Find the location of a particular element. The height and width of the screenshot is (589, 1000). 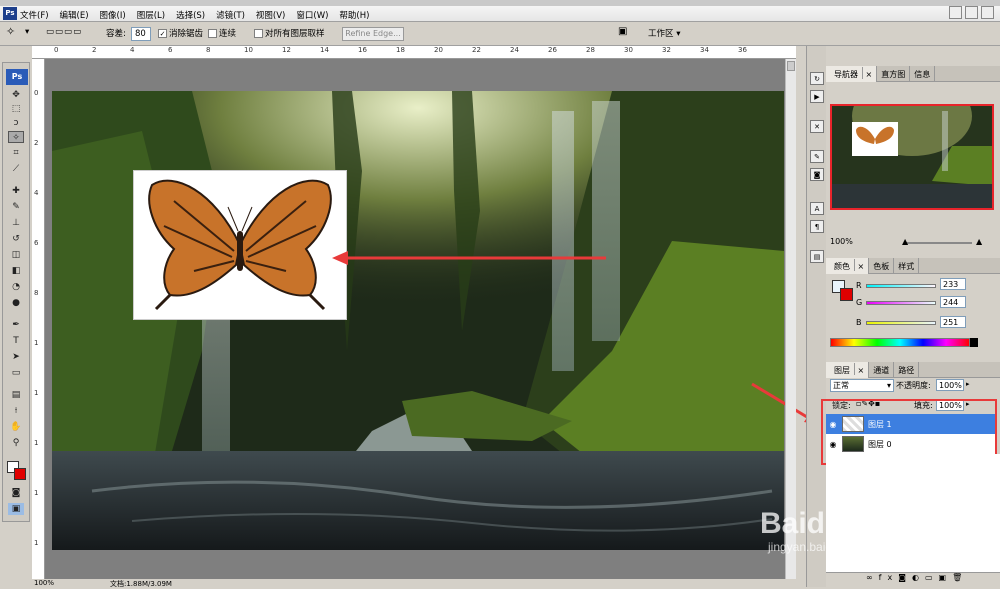

opacity-dropdown-icon: ▸ is located at coordinates (968, 384).